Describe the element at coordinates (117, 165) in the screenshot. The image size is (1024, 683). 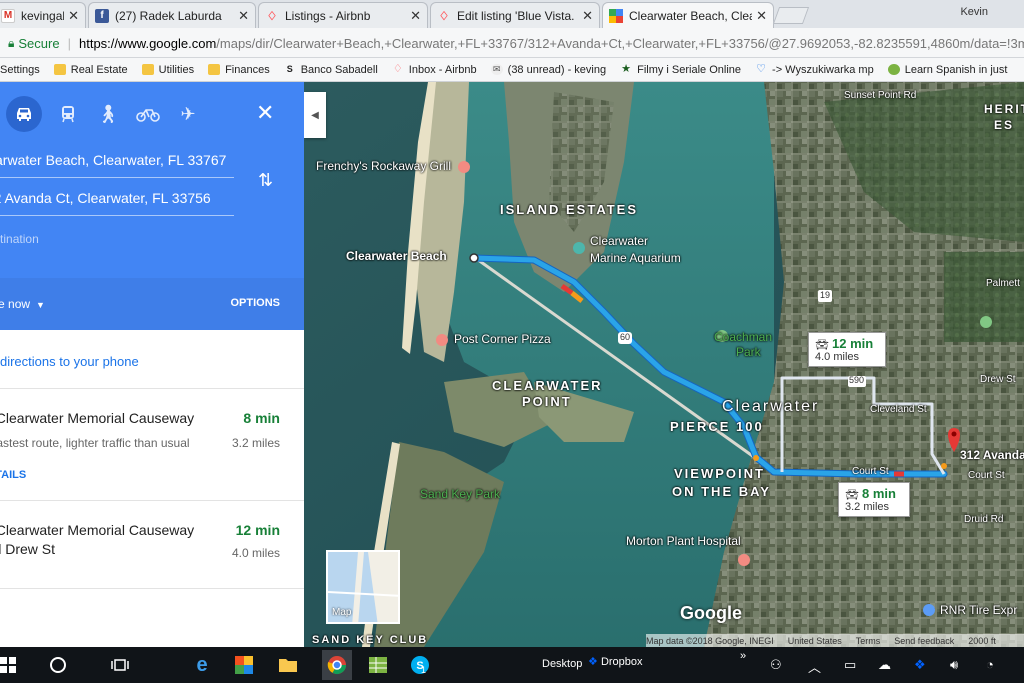
I see `origin-field: Clearwater Beach, Clearwater, FL 33767` at that location.